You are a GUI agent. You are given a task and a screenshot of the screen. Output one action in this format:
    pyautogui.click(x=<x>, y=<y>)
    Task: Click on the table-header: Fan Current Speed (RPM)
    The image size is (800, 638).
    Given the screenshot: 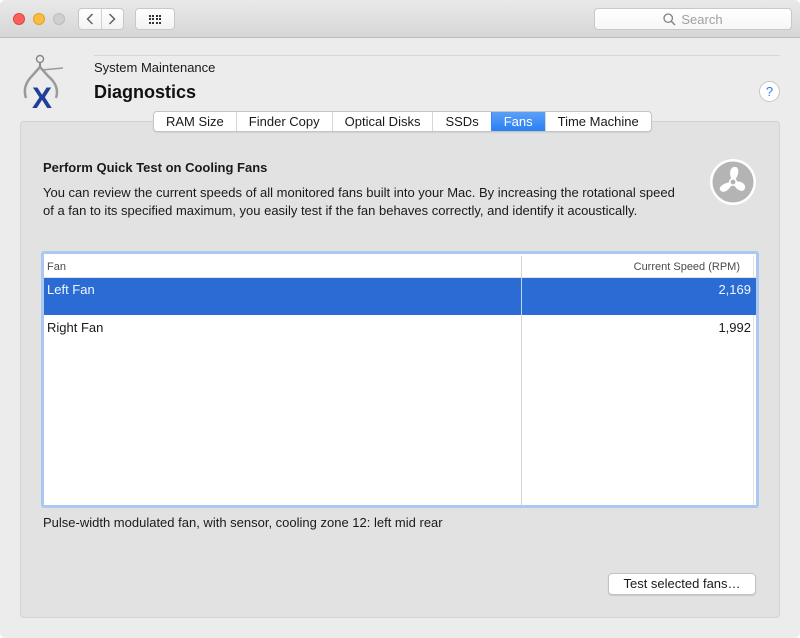 What is the action you would take?
    pyautogui.click(x=400, y=266)
    